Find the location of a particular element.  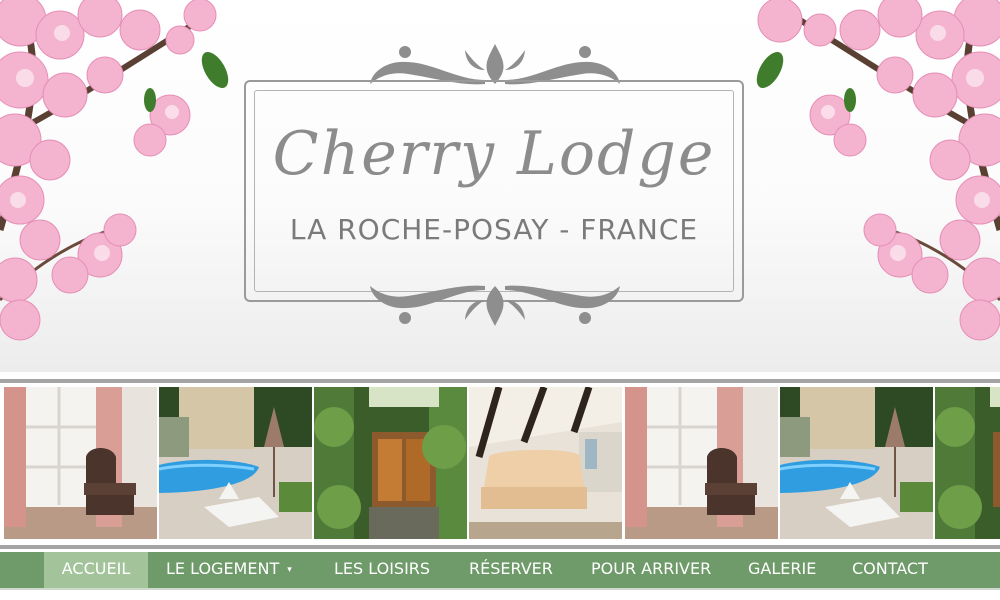

divider-bottom is located at coordinates (500, 547).